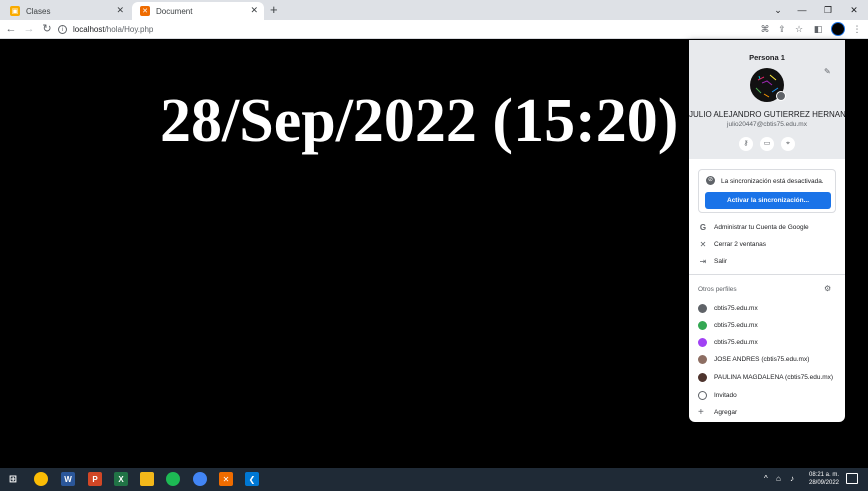 This screenshot has width=868, height=491. I want to click on file-explorer-icon, so click(147, 479).